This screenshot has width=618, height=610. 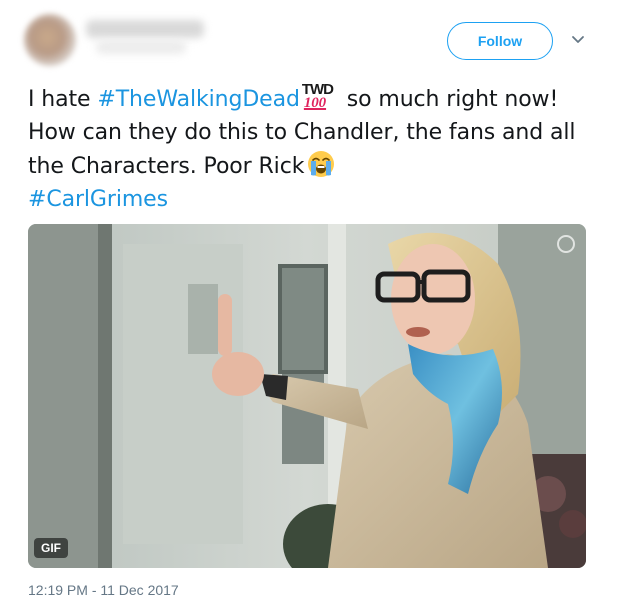 What do you see at coordinates (309, 40) in the screenshot?
I see `tweet-header: Follow` at bounding box center [309, 40].